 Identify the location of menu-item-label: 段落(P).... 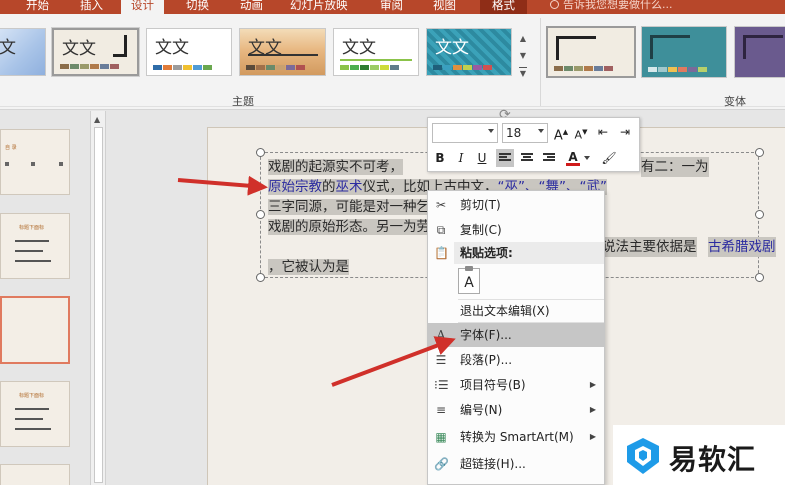
(486, 360).